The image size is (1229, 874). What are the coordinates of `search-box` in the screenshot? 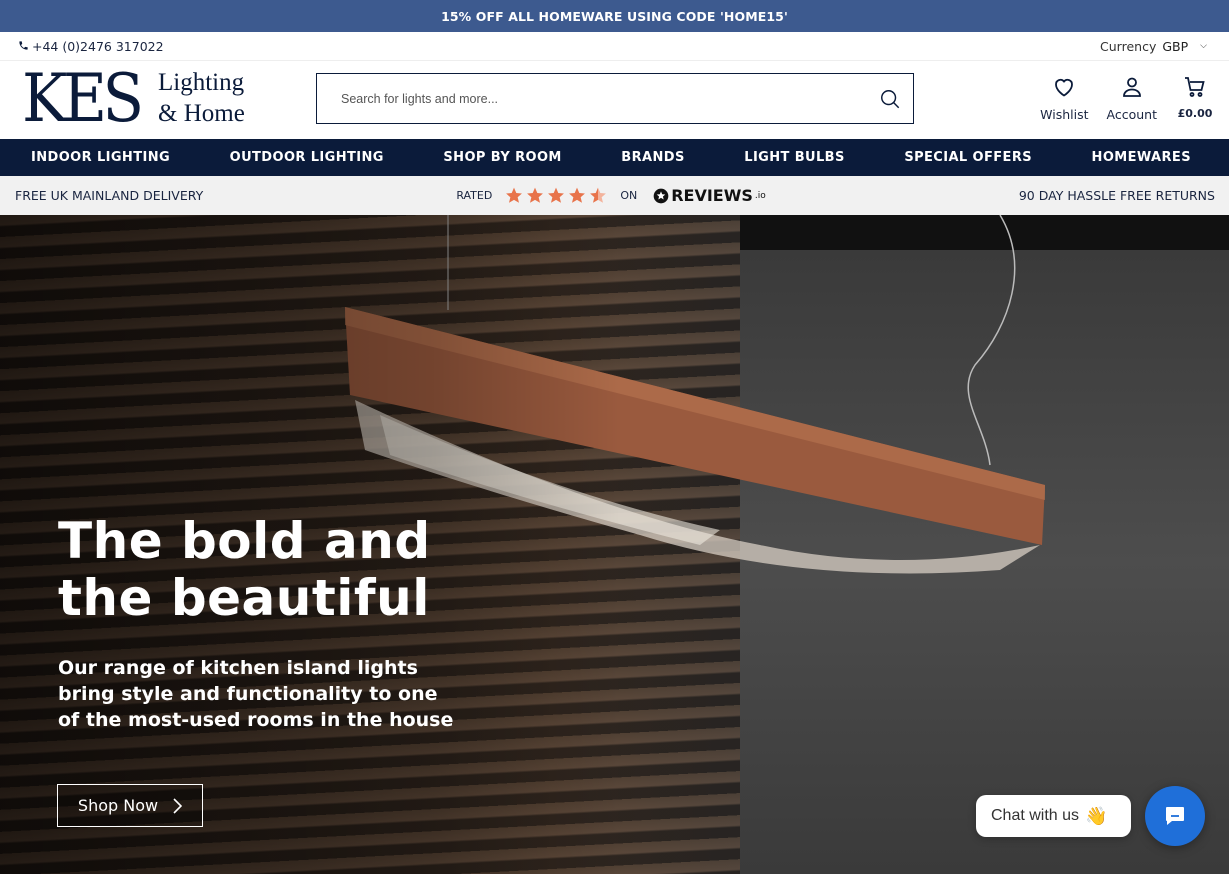 It's located at (615, 98).